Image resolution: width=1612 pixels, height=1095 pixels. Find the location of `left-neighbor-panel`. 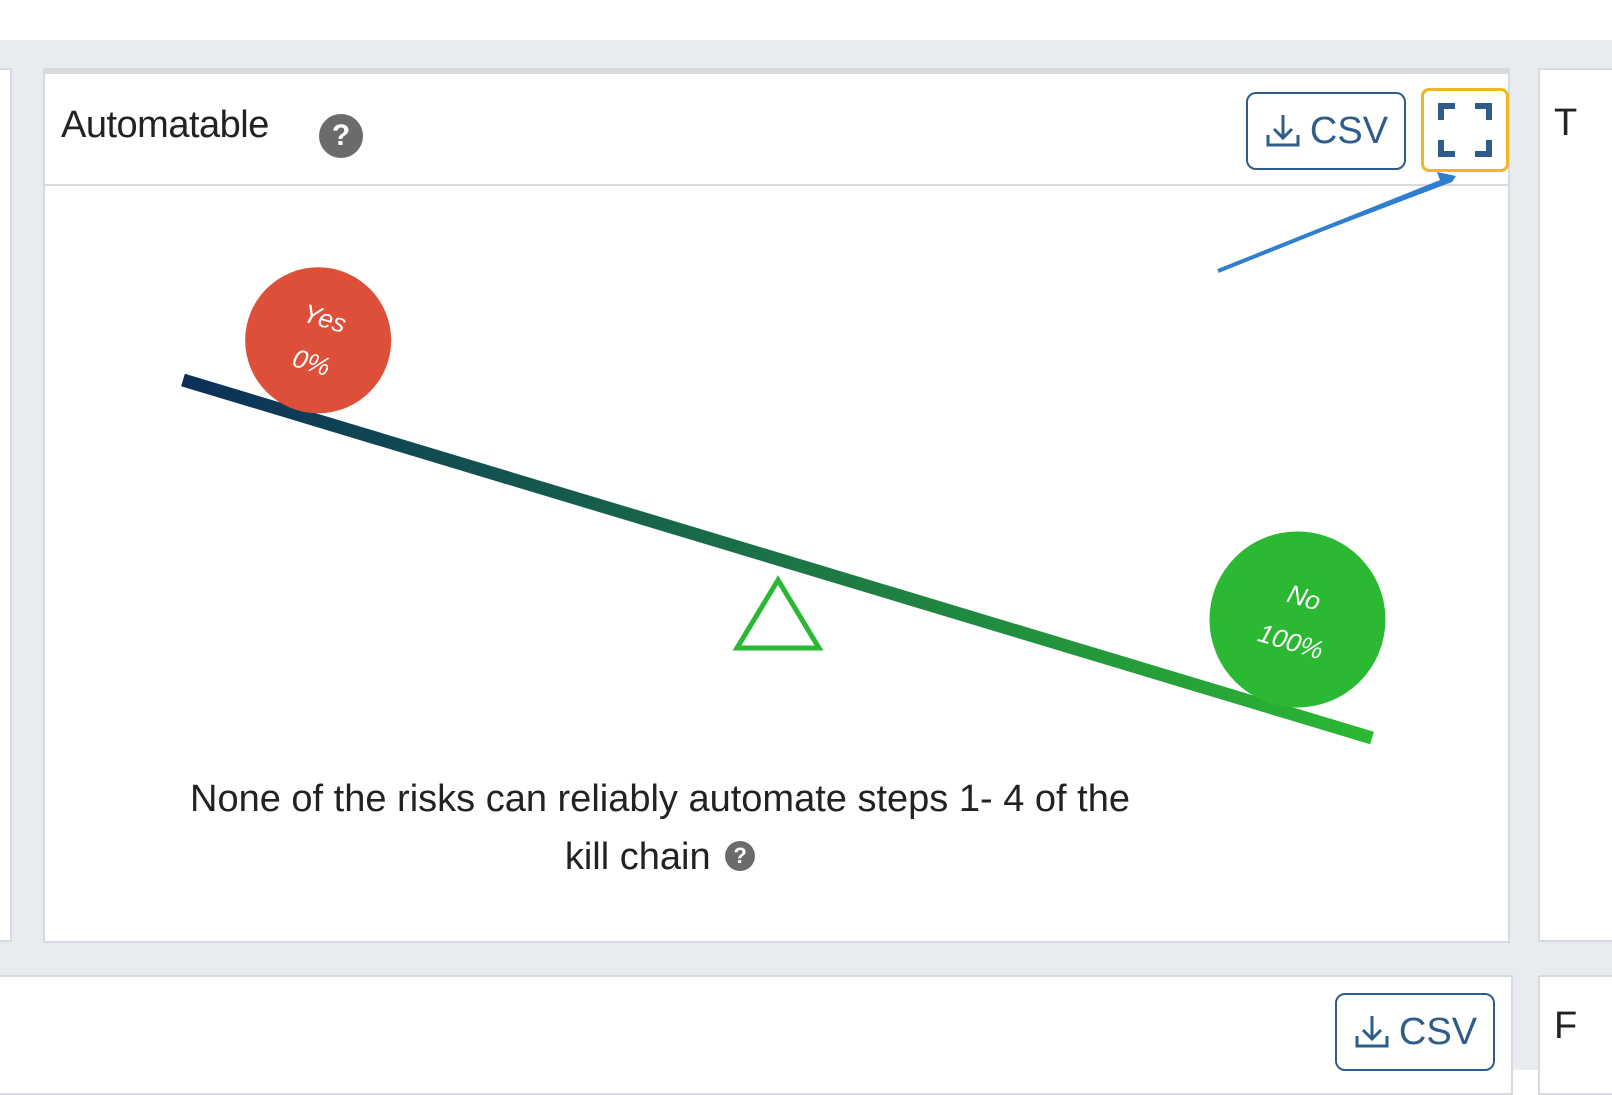

left-neighbor-panel is located at coordinates (6, 505).